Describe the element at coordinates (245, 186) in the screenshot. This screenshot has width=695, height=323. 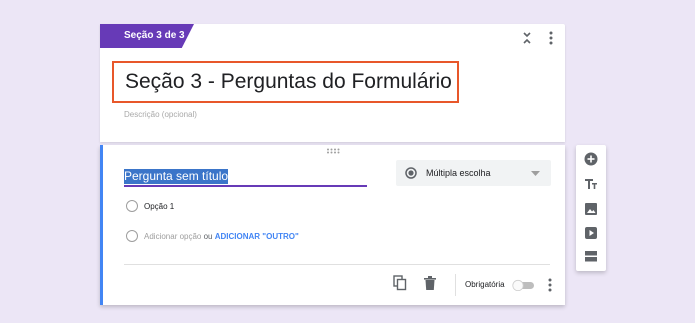
I see `question-title-underline` at that location.